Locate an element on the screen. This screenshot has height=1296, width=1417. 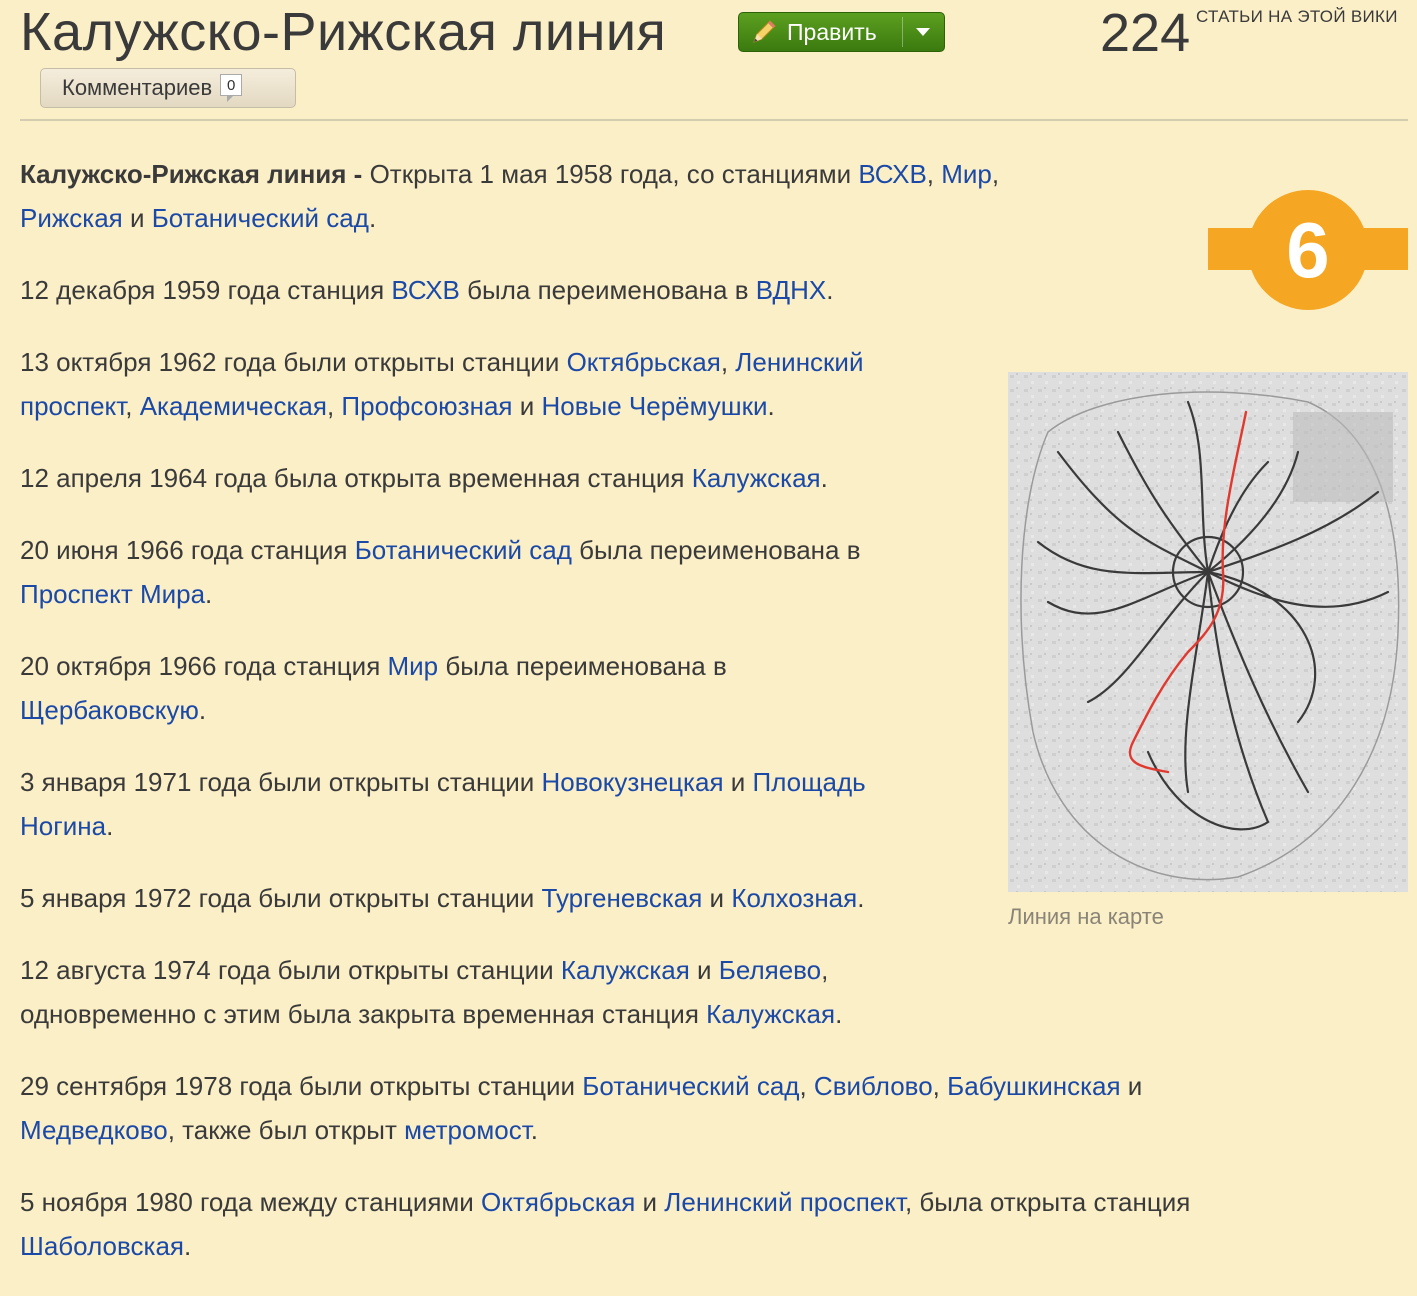
pencil-icon is located at coordinates (764, 32).